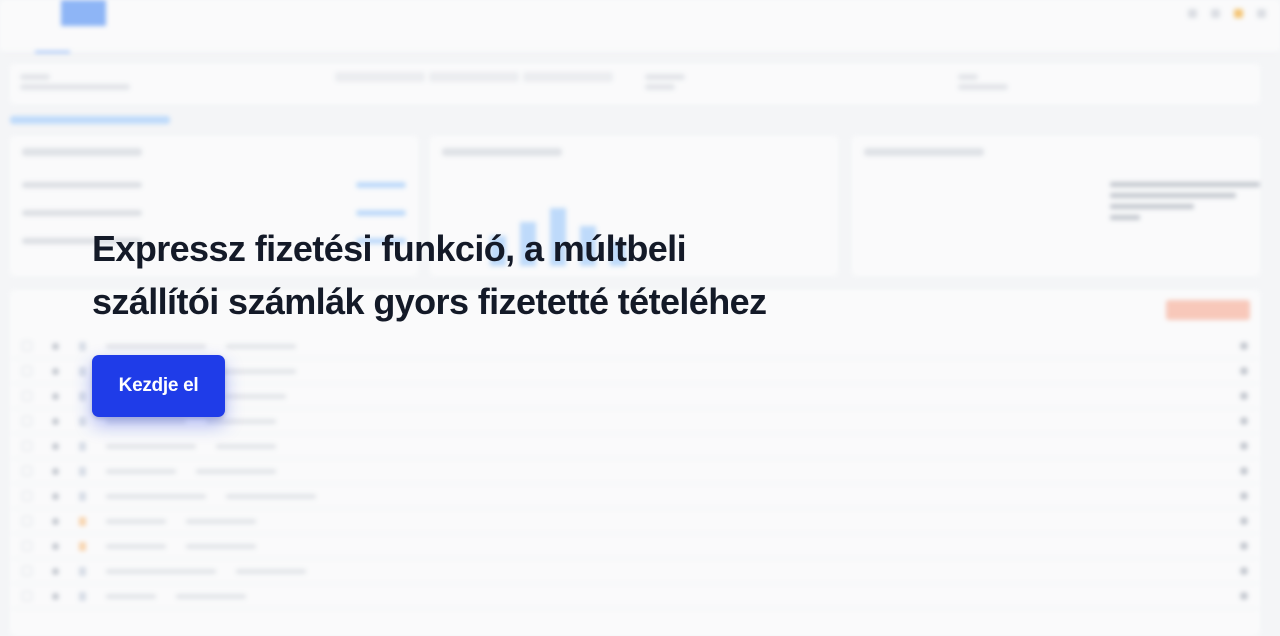  I want to click on settings-icon, so click(1261, 13).